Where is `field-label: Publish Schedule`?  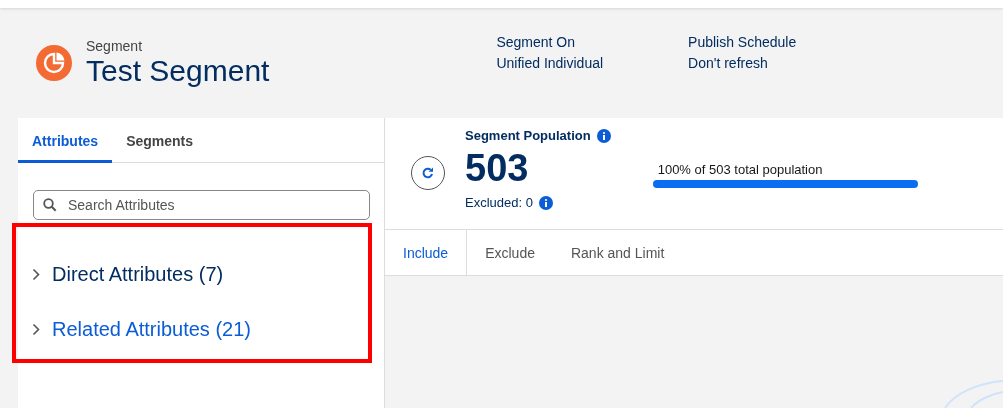
field-label: Publish Schedule is located at coordinates (742, 42).